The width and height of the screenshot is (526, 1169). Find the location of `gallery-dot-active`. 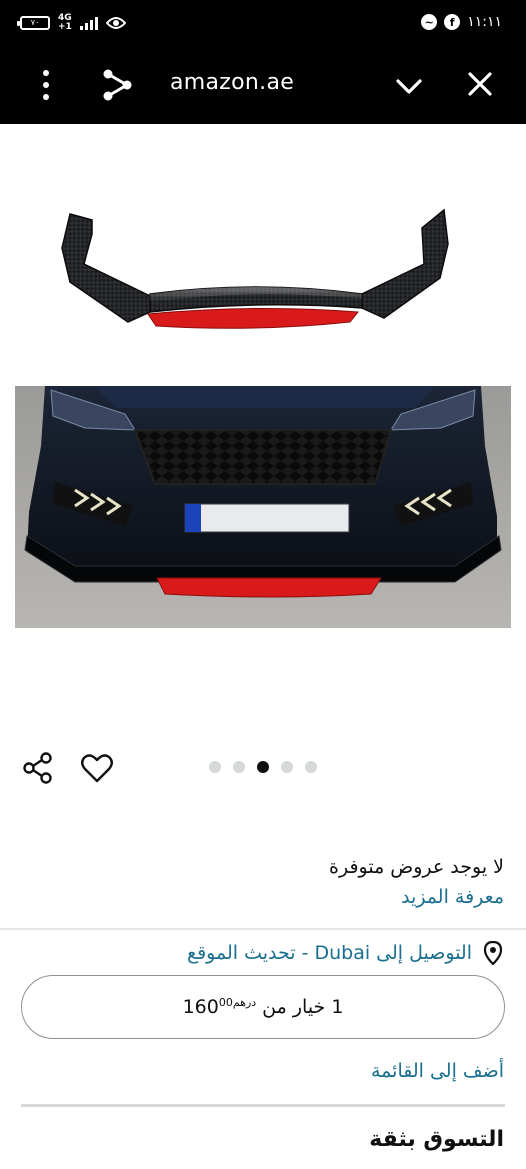

gallery-dot-active is located at coordinates (263, 767).